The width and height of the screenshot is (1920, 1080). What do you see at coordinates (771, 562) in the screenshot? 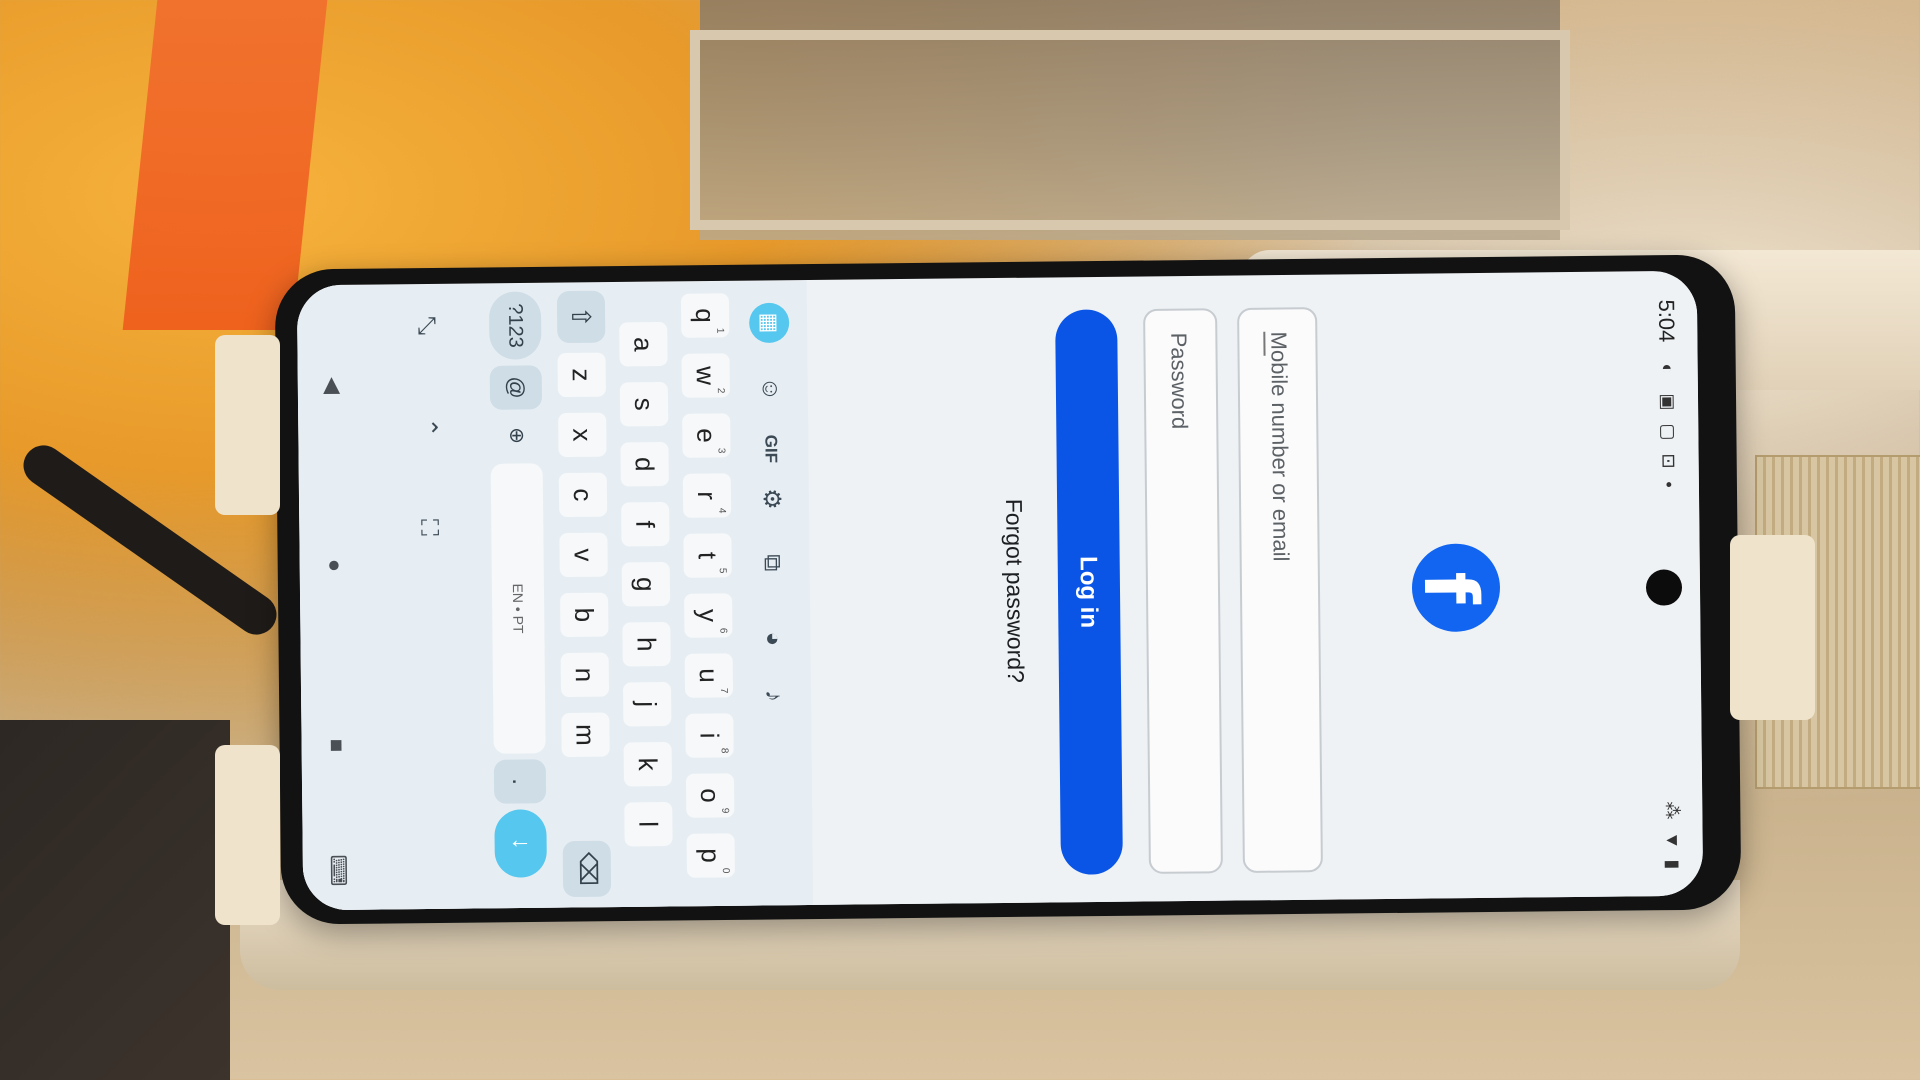
I see `translate-icon: ⧉` at bounding box center [771, 562].